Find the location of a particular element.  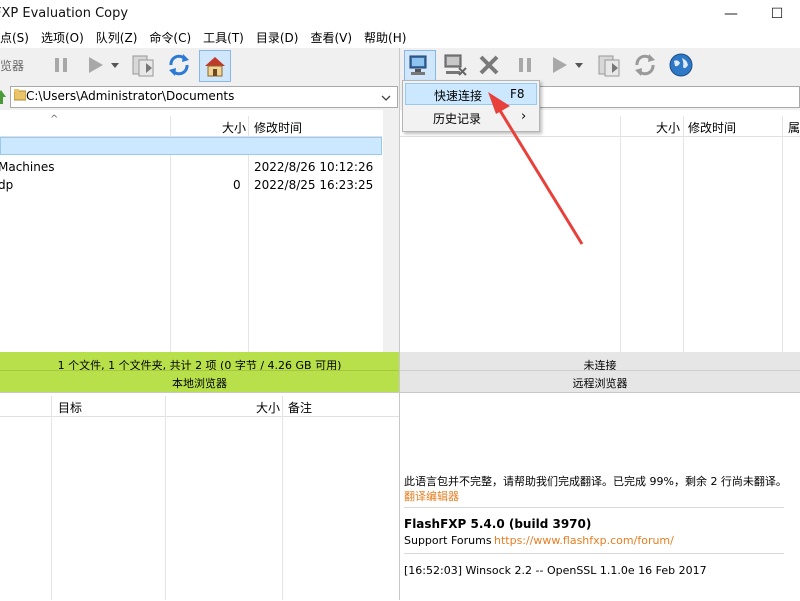

remote-status-bar: 未连接 远程浏览器 is located at coordinates (600, 372).